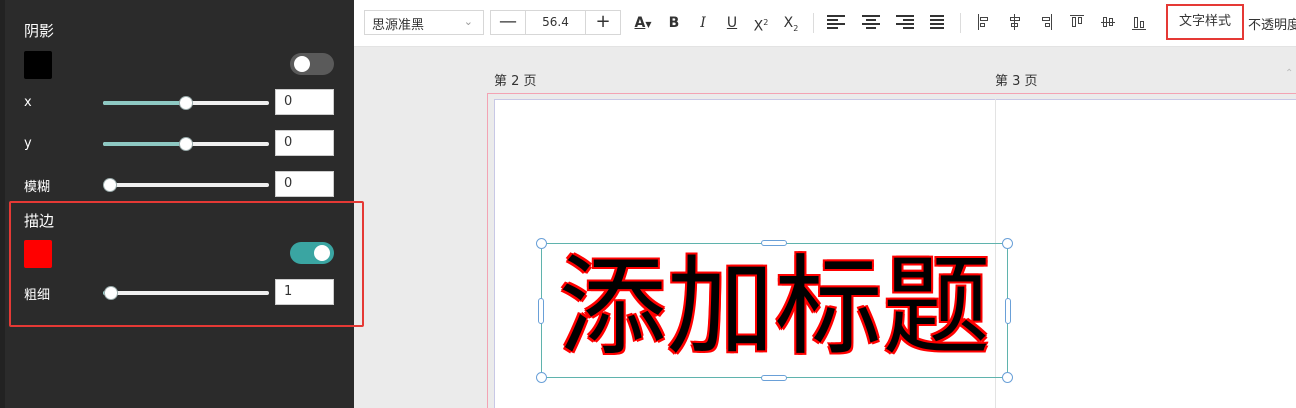  Describe the element at coordinates (1015, 22) in the screenshot. I see `object-align-center-icon` at that location.